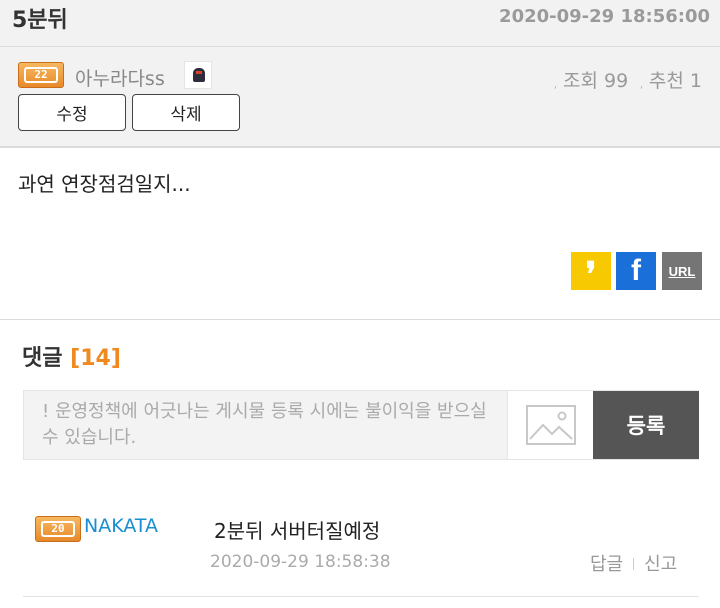  Describe the element at coordinates (120, 77) in the screenshot. I see `author-name: 아누라다ss` at that location.